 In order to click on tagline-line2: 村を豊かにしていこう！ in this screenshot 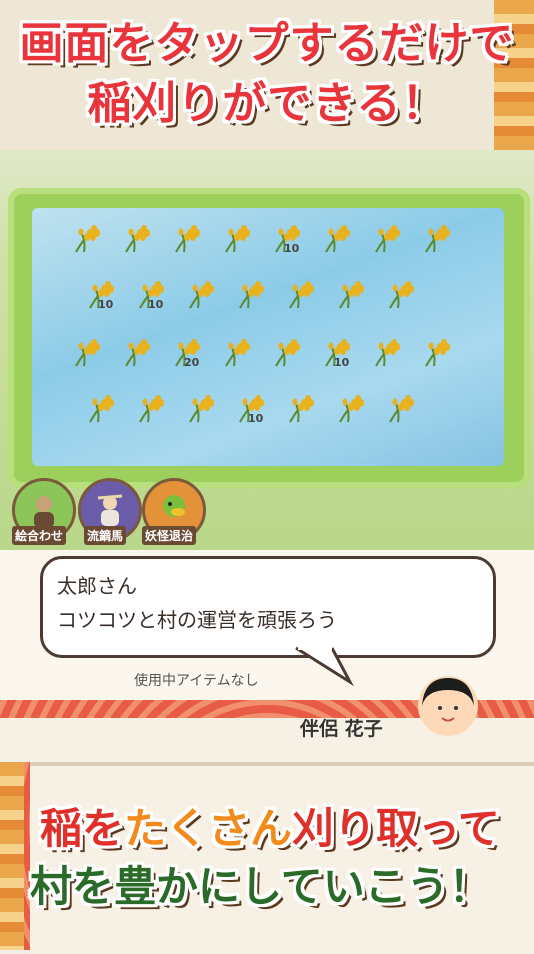, I will do `click(260, 886)`.